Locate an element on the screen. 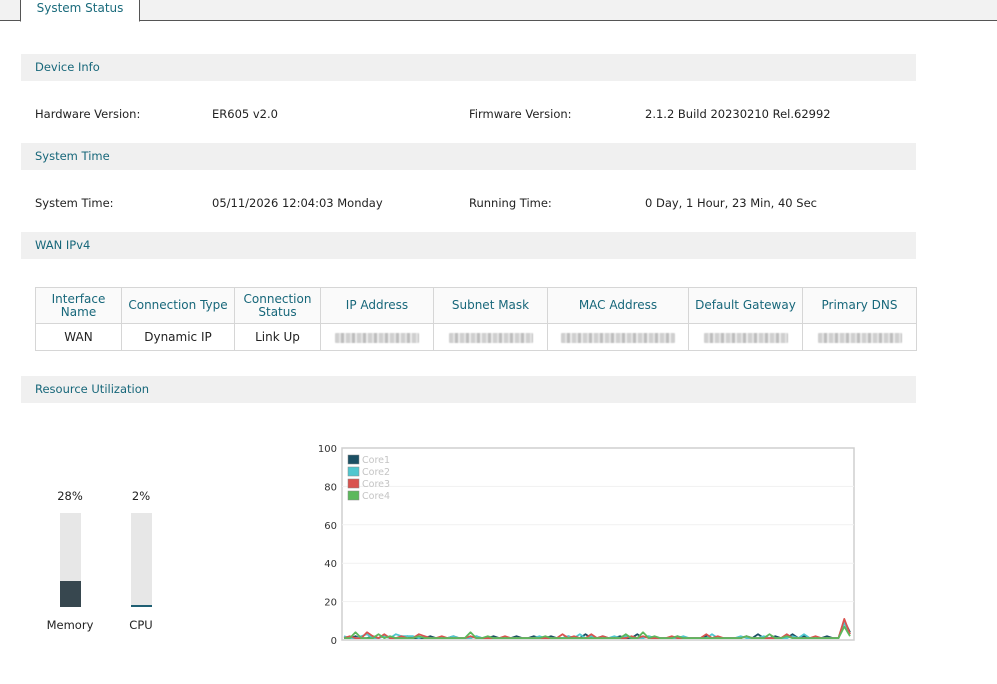  y-tick-label: 80 is located at coordinates (330, 487).